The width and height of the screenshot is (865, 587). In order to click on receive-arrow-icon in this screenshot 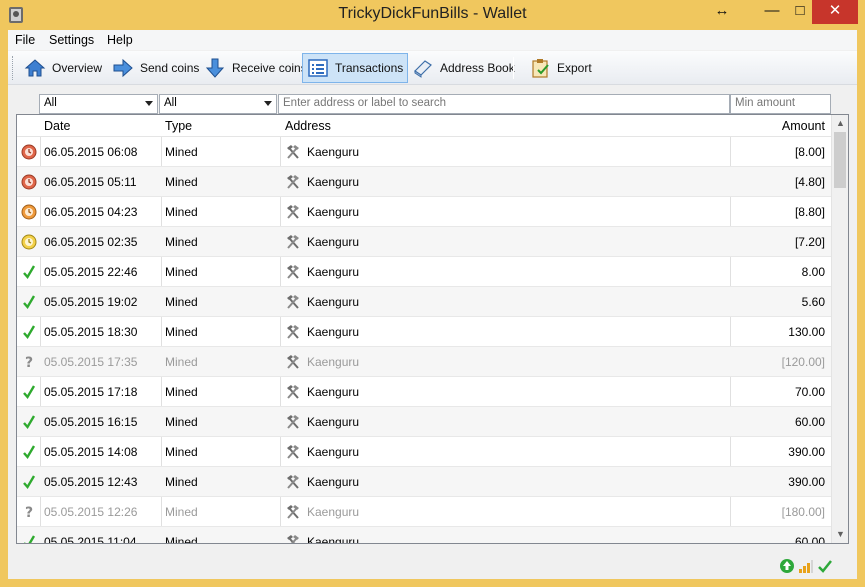, I will do `click(215, 68)`.